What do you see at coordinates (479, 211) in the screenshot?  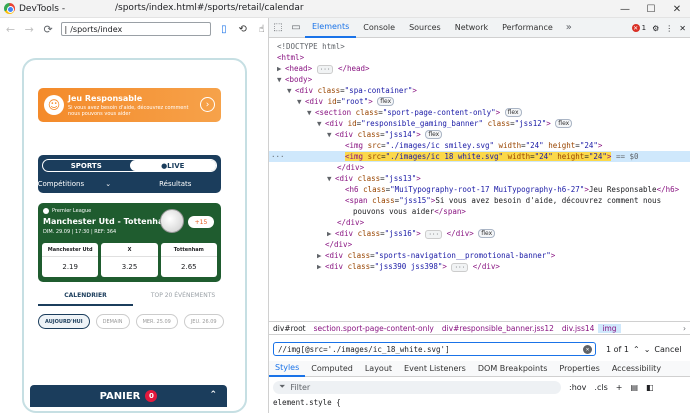 I see `dom-node: pouvons vous aider</span>` at bounding box center [479, 211].